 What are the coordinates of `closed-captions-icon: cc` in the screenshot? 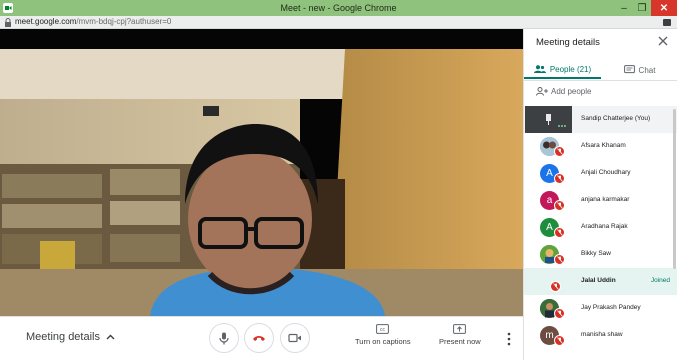 It's located at (383, 329).